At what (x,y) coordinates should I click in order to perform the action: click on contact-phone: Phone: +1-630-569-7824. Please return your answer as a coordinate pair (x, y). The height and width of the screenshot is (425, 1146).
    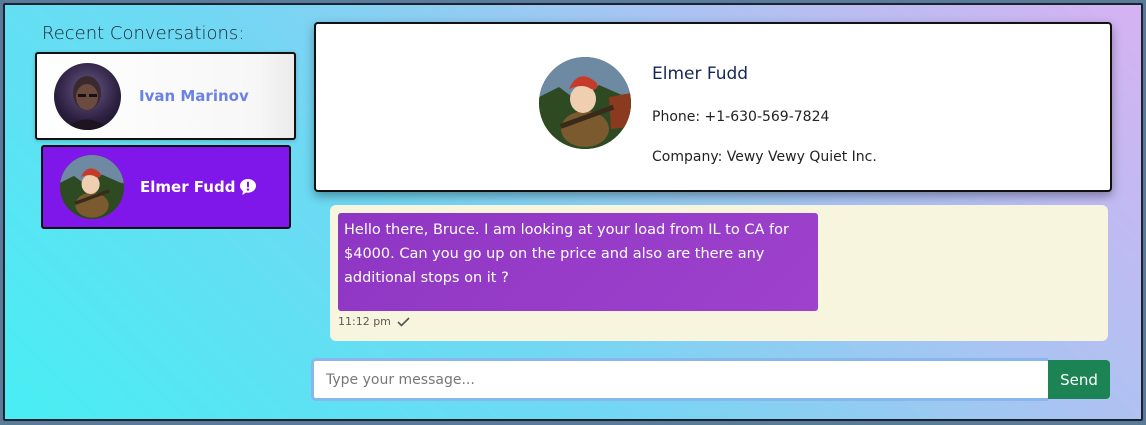
    Looking at the image, I should click on (741, 117).